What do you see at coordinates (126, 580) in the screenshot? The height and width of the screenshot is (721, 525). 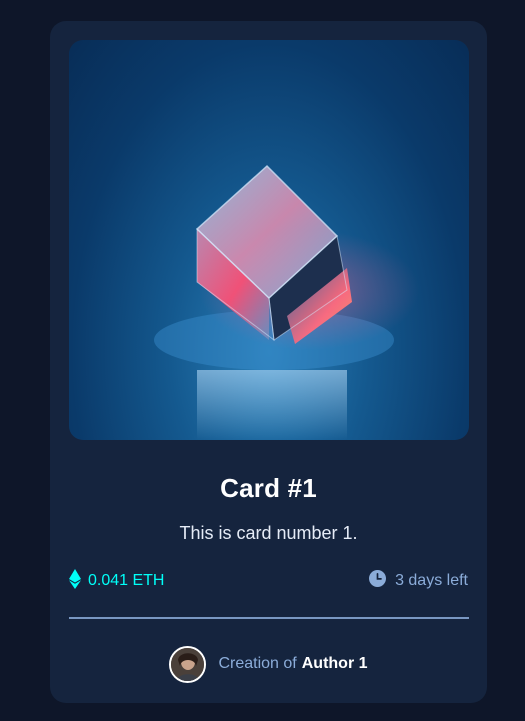 I see `price-value: 0.041 ETH` at bounding box center [126, 580].